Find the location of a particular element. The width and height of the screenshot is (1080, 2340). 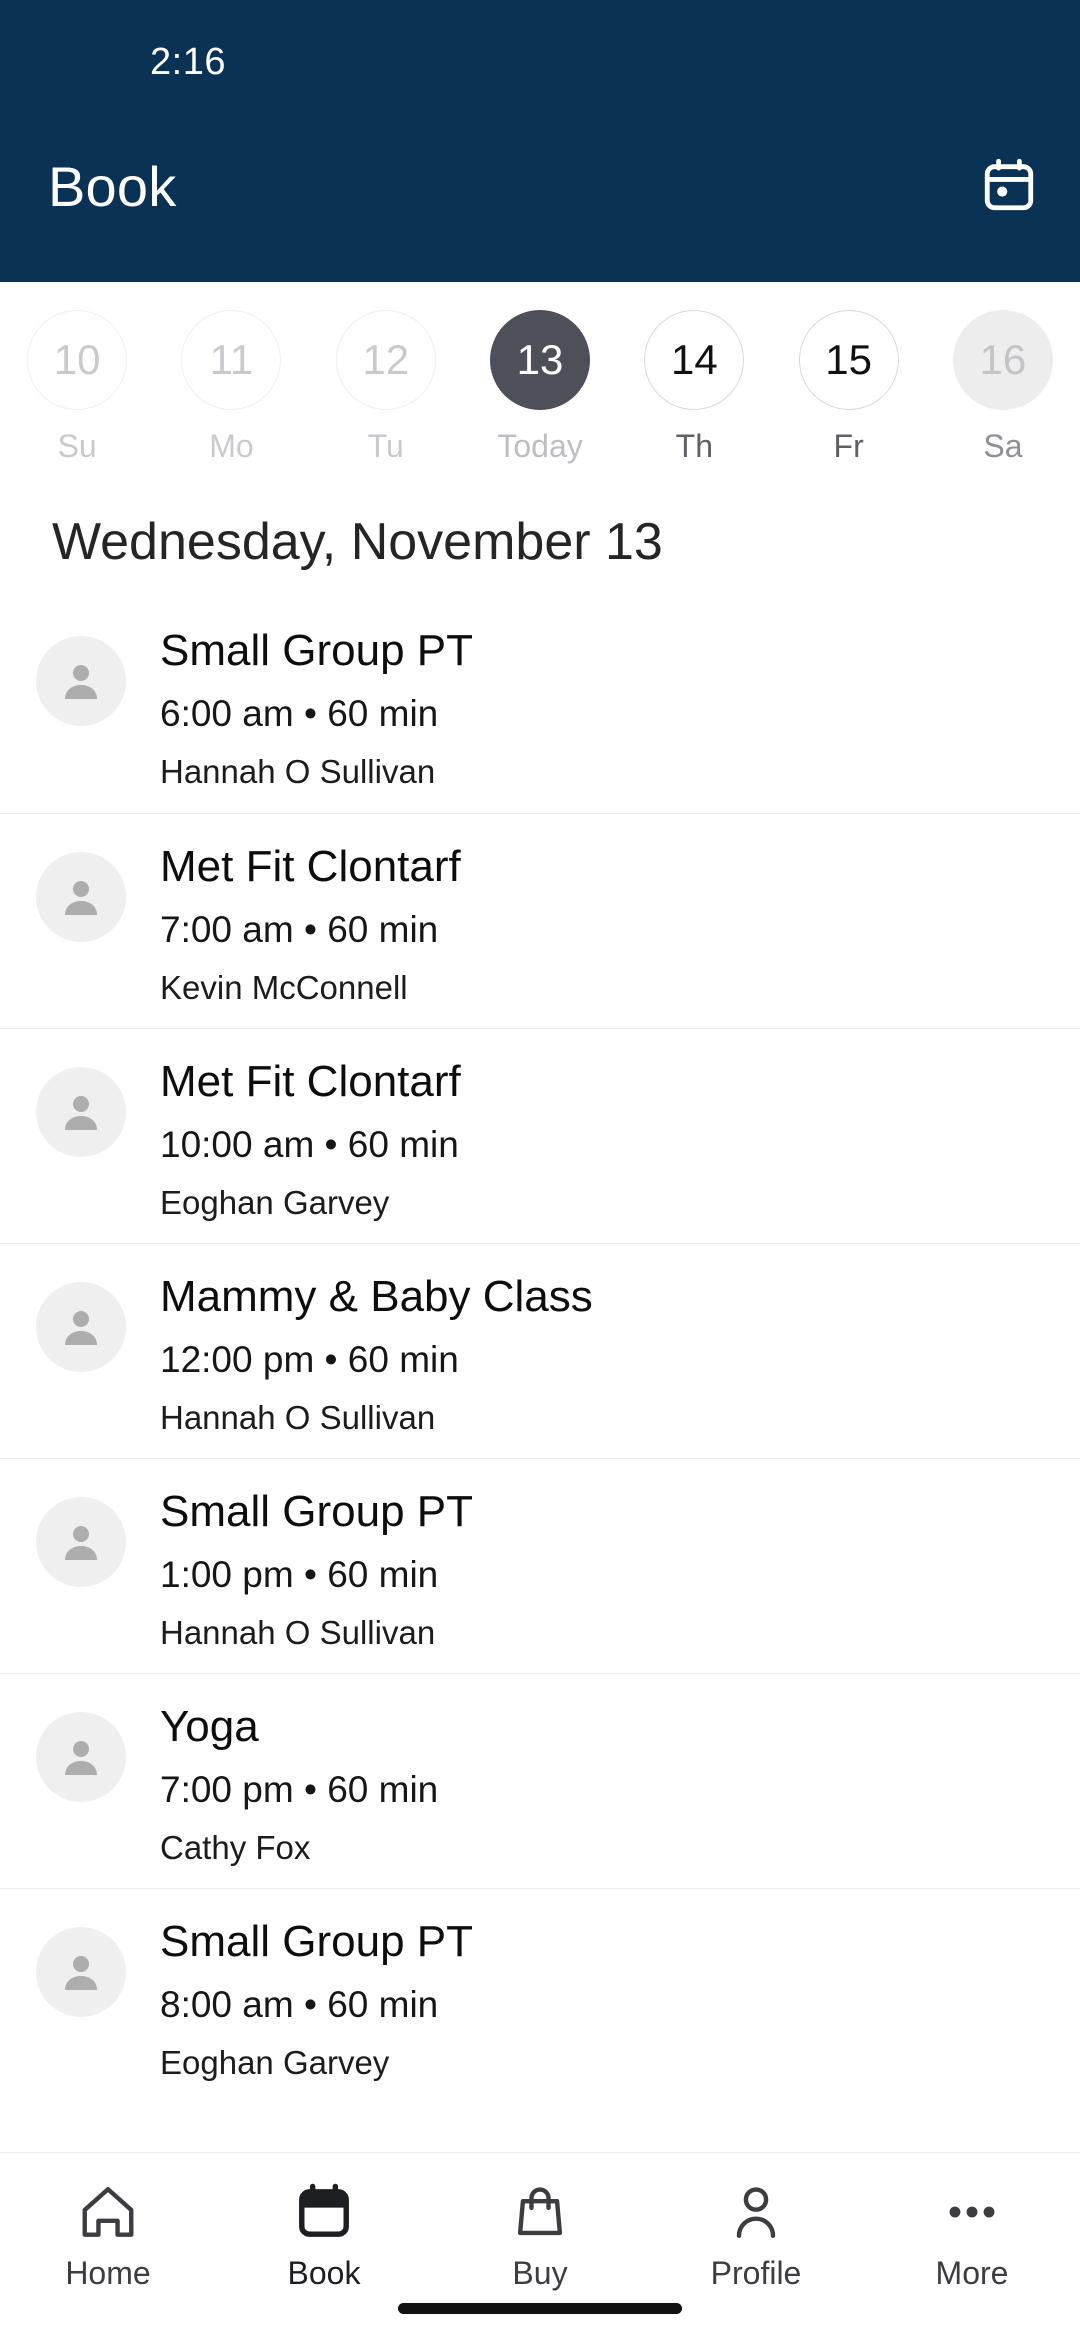

app-bar: Book is located at coordinates (540, 195).